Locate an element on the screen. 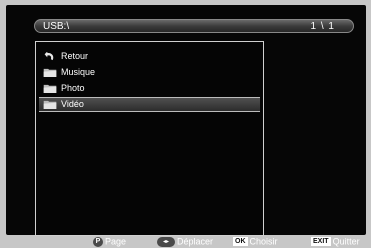 The image size is (371, 248). hint-quit: EXIT Quitter is located at coordinates (335, 241).